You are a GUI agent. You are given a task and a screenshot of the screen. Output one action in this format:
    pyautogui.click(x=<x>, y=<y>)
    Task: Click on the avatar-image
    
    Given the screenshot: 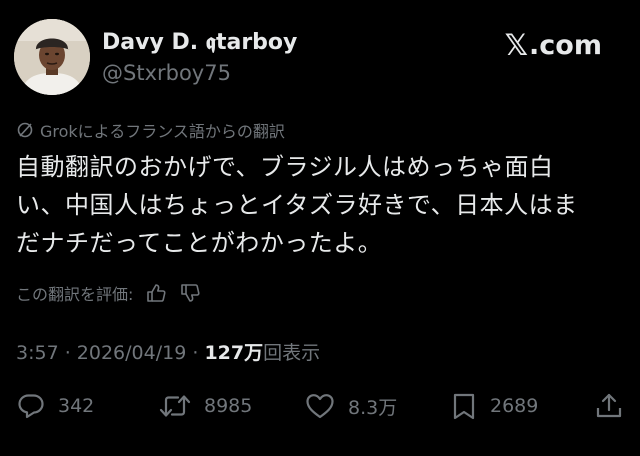 What is the action you would take?
    pyautogui.click(x=52, y=57)
    